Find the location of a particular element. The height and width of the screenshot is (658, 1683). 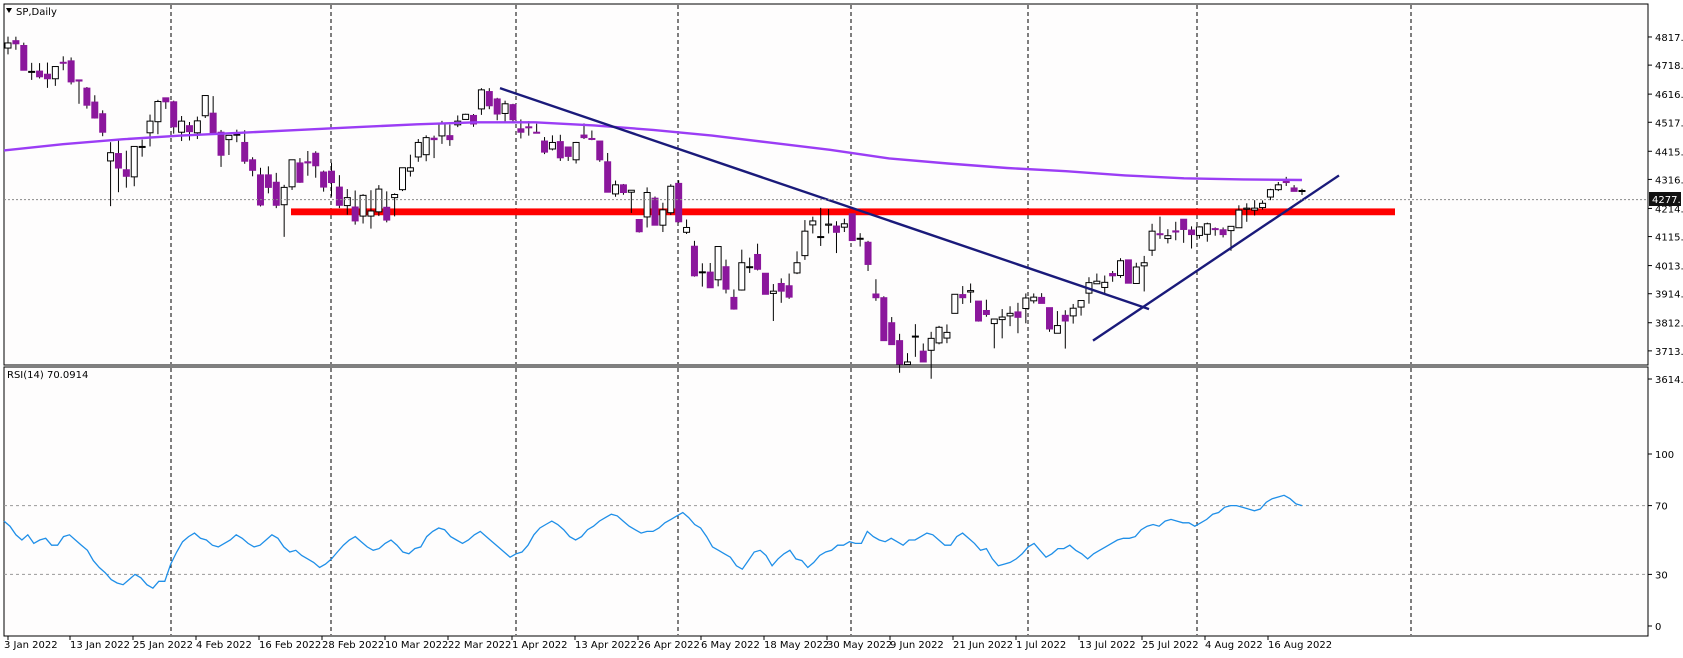

time-tick-label: 16 Feb 2022 is located at coordinates (290, 645).